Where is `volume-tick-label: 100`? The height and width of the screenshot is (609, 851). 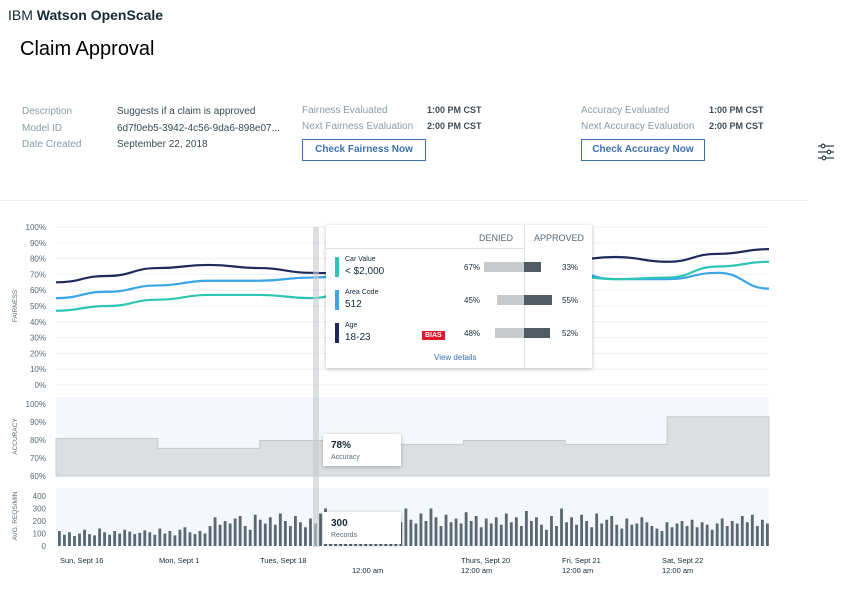 volume-tick-label: 100 is located at coordinates (40, 534).